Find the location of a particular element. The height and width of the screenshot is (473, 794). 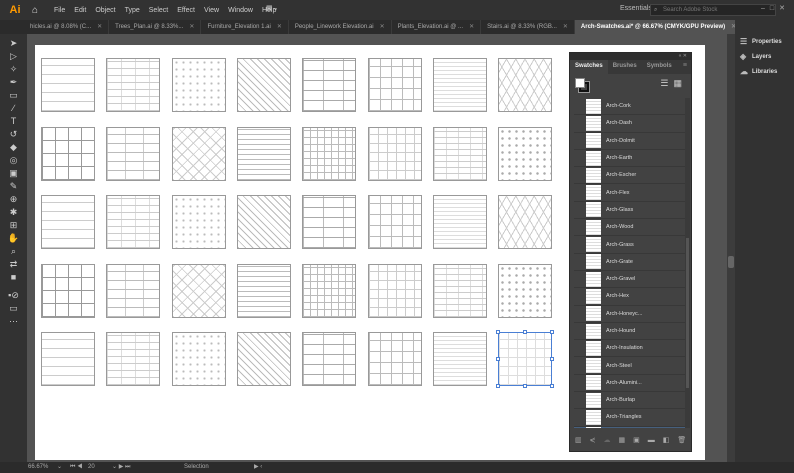

first-artboard-icon: ⏮ ◀ is located at coordinates (76, 467).